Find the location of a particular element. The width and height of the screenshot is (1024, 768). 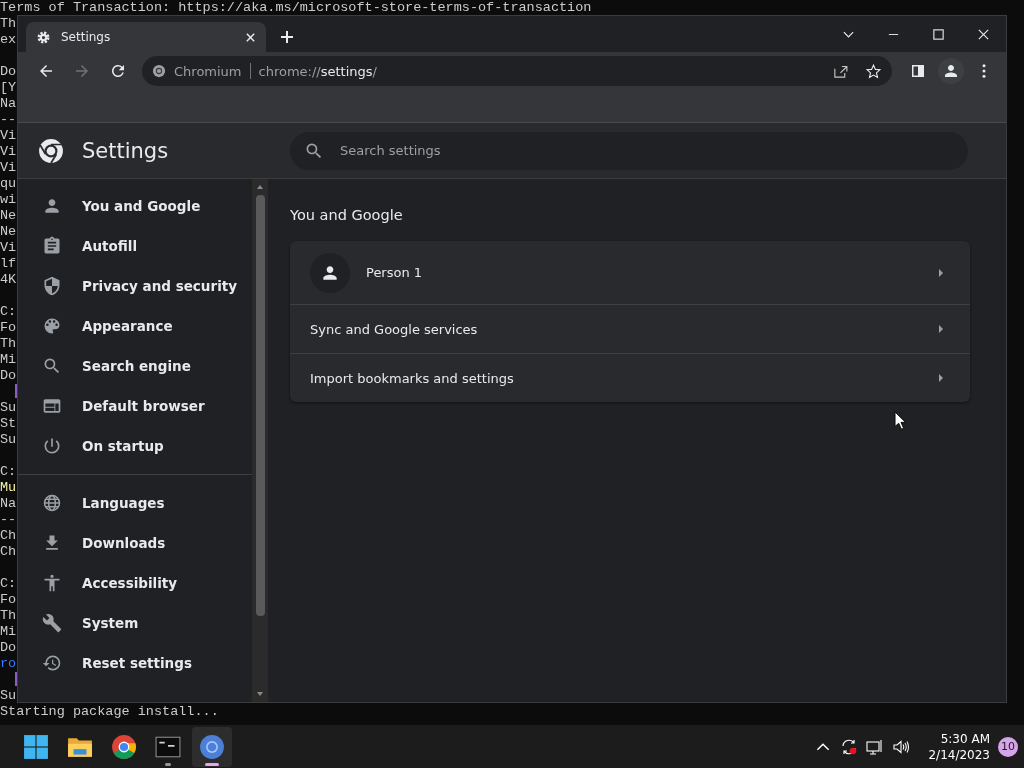

search-field: Search settings is located at coordinates (629, 150).